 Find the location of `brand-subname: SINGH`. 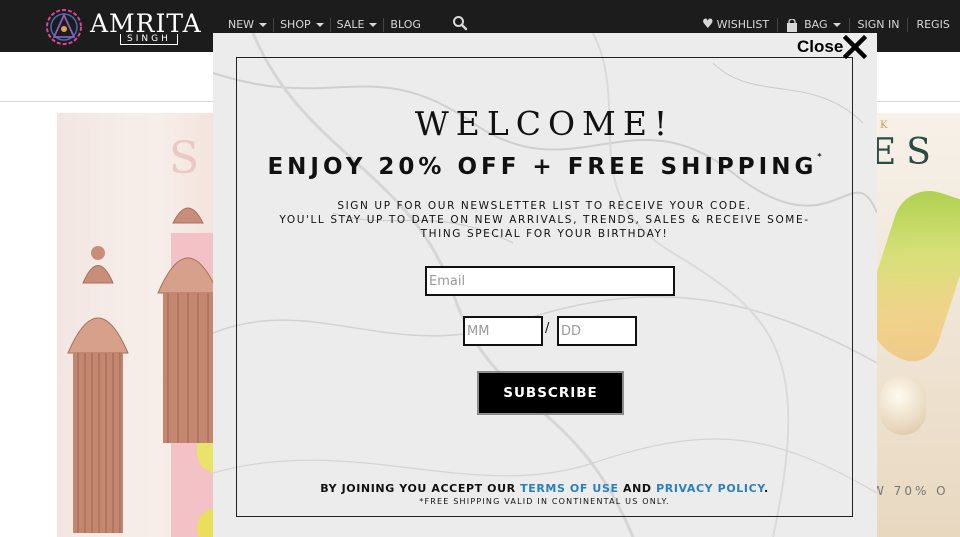

brand-subname: SINGH is located at coordinates (149, 39).